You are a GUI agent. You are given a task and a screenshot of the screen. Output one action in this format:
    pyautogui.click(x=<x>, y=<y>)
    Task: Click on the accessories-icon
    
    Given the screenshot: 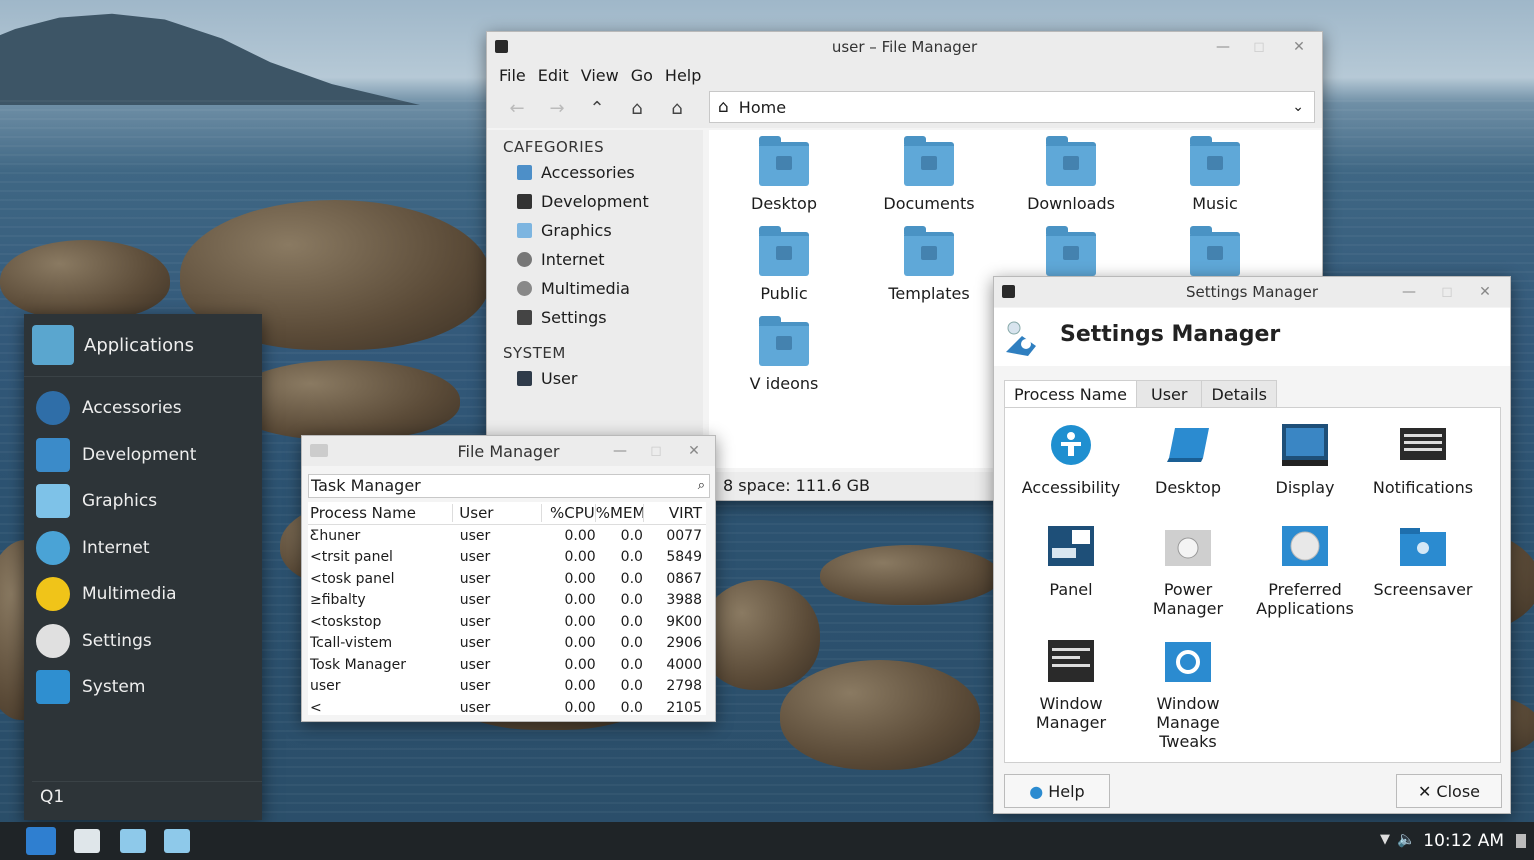 What is the action you would take?
    pyautogui.click(x=53, y=408)
    